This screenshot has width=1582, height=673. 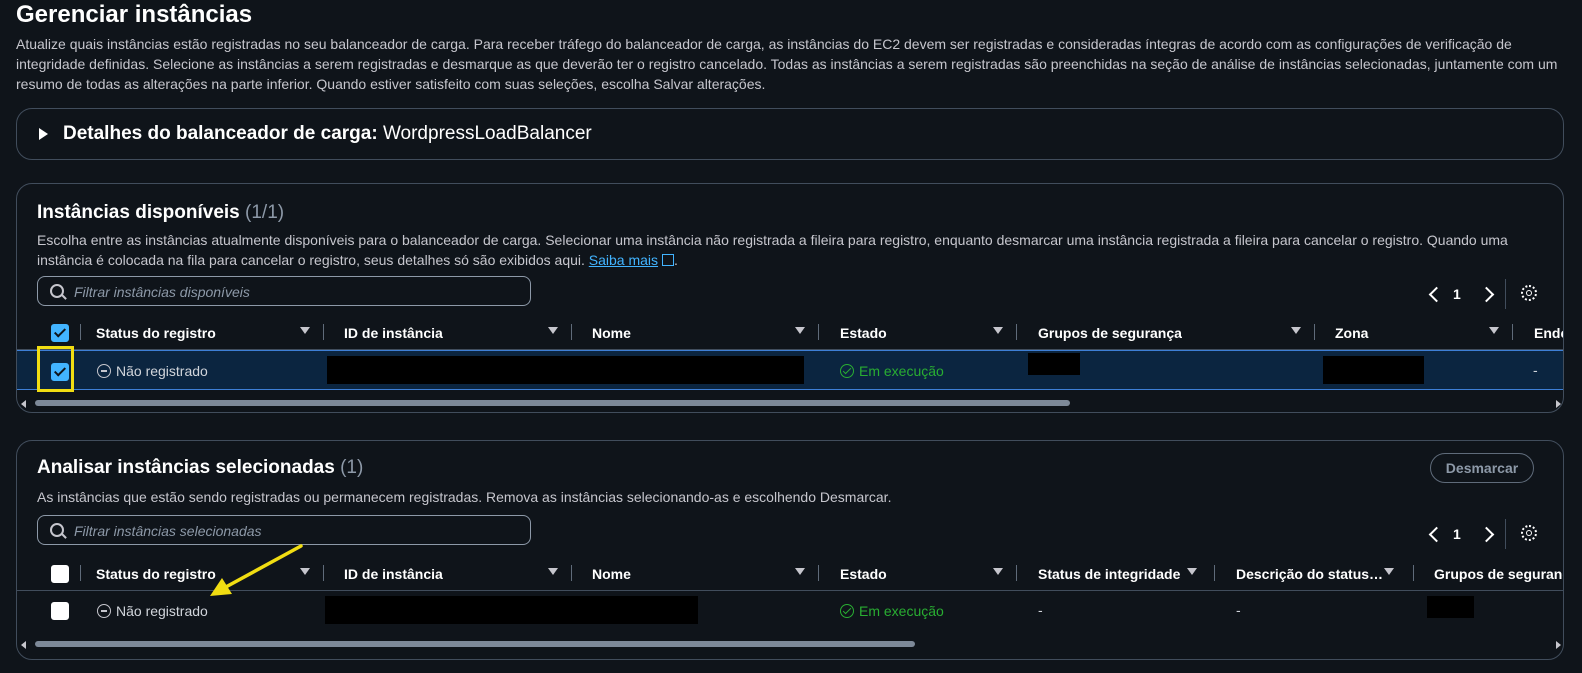 I want to click on status-description: -, so click(x=1238, y=610).